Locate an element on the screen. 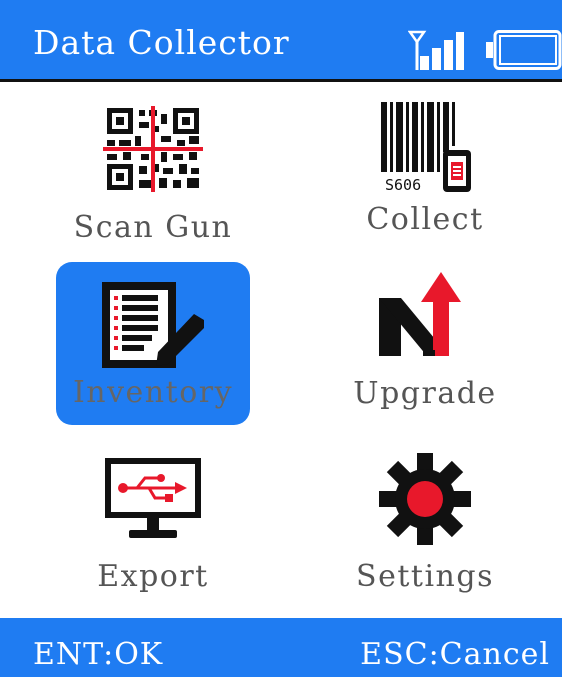 This screenshot has width=562, height=677. upgrade-arrow-icon is located at coordinates (420, 314).